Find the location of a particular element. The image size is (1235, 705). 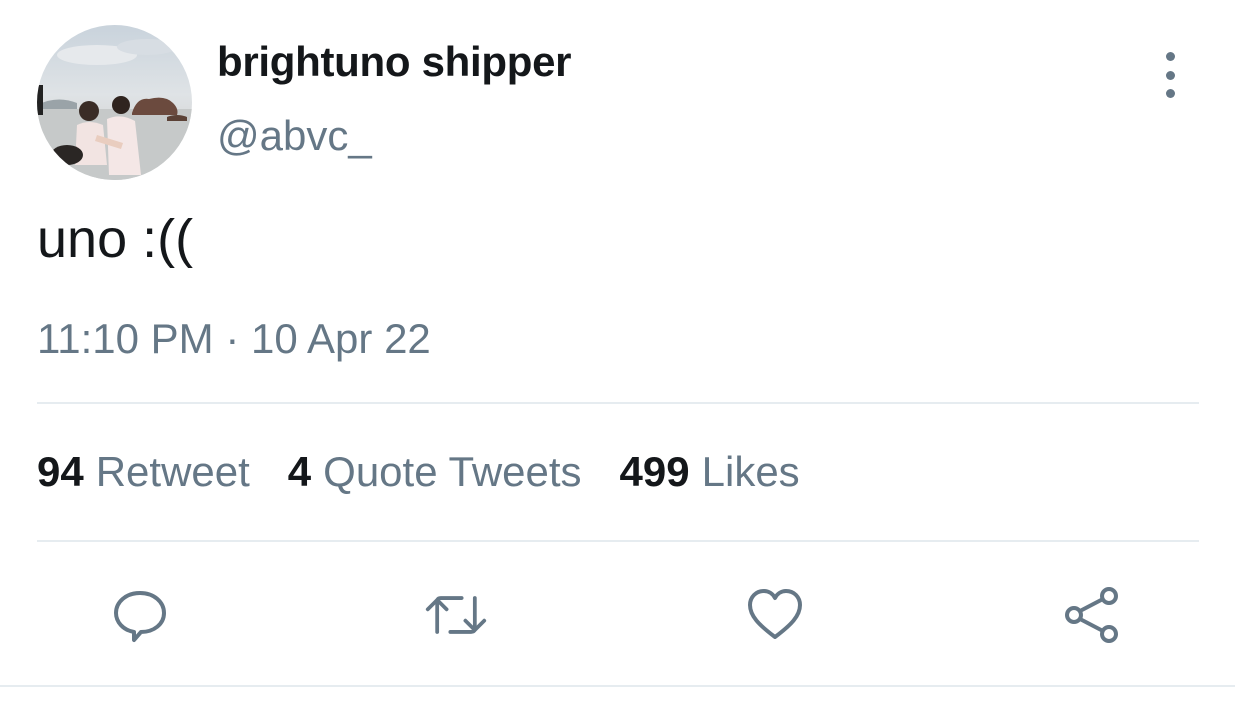

tweet-text: uno :(( is located at coordinates (115, 239).